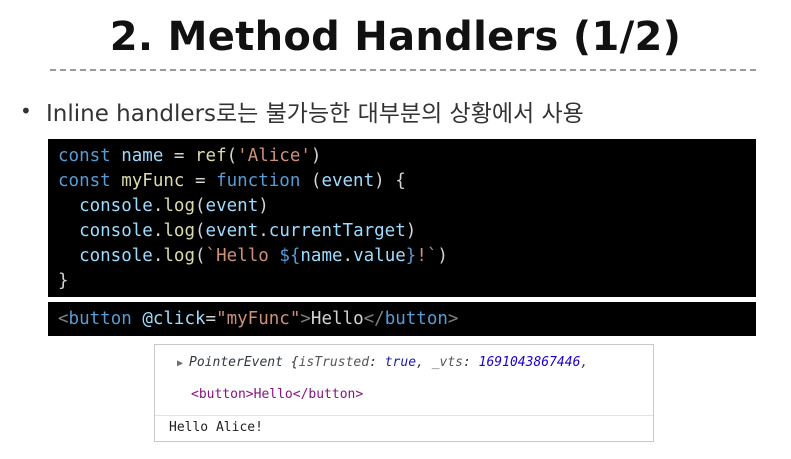  I want to click on console-token: true, so click(400, 362).